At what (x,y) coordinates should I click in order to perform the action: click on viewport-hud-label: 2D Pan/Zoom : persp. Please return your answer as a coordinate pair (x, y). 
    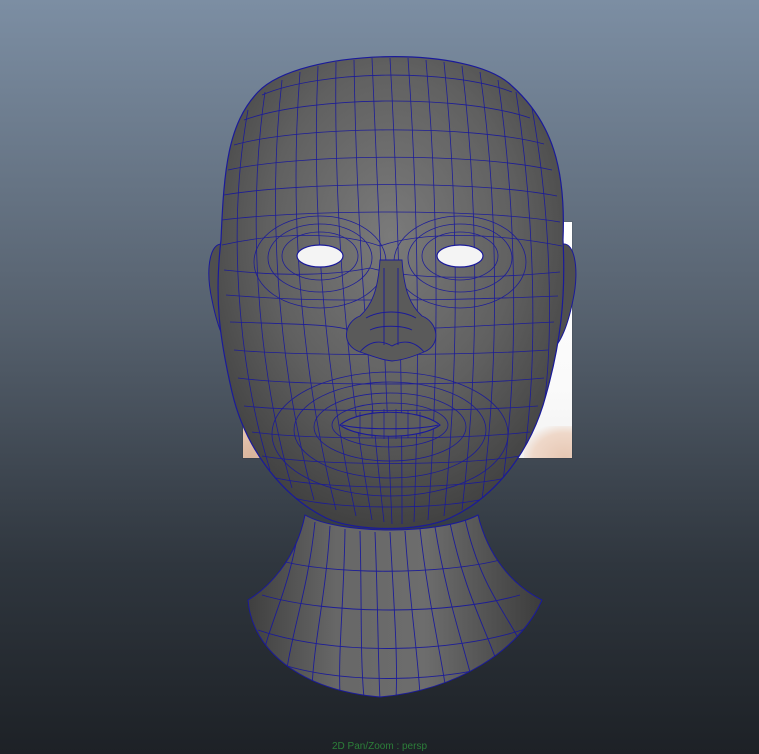
    Looking at the image, I should click on (379, 746).